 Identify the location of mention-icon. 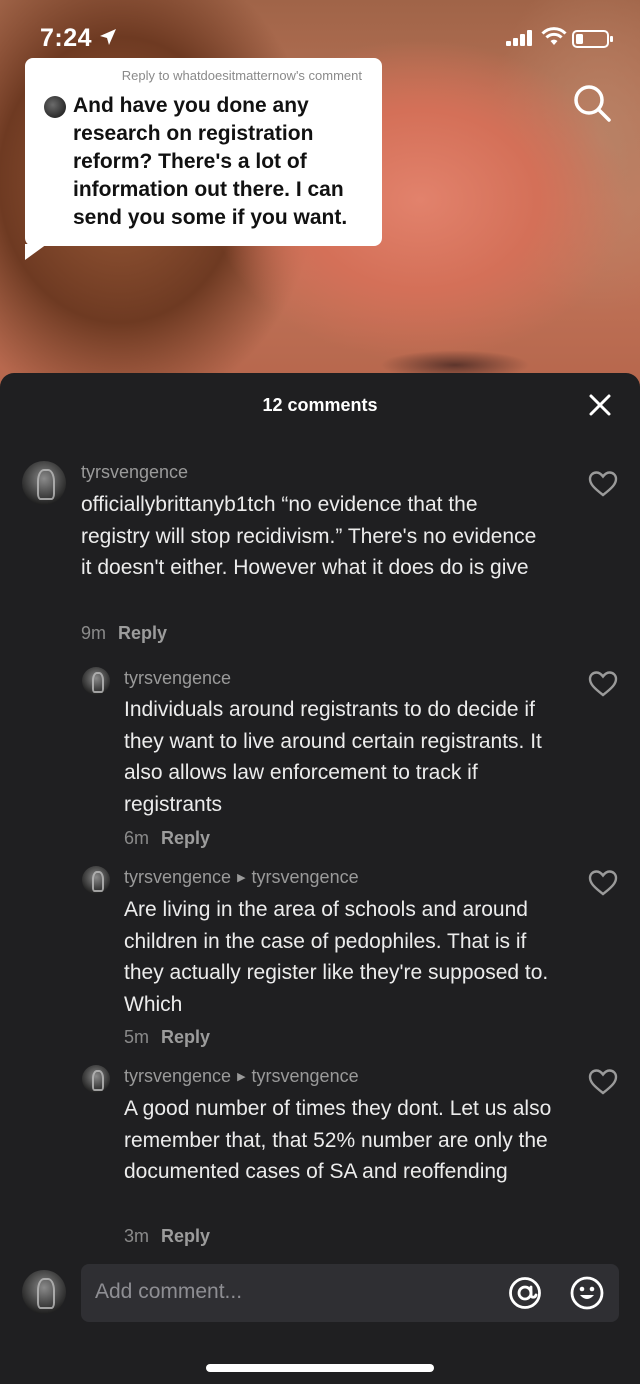
(525, 1293).